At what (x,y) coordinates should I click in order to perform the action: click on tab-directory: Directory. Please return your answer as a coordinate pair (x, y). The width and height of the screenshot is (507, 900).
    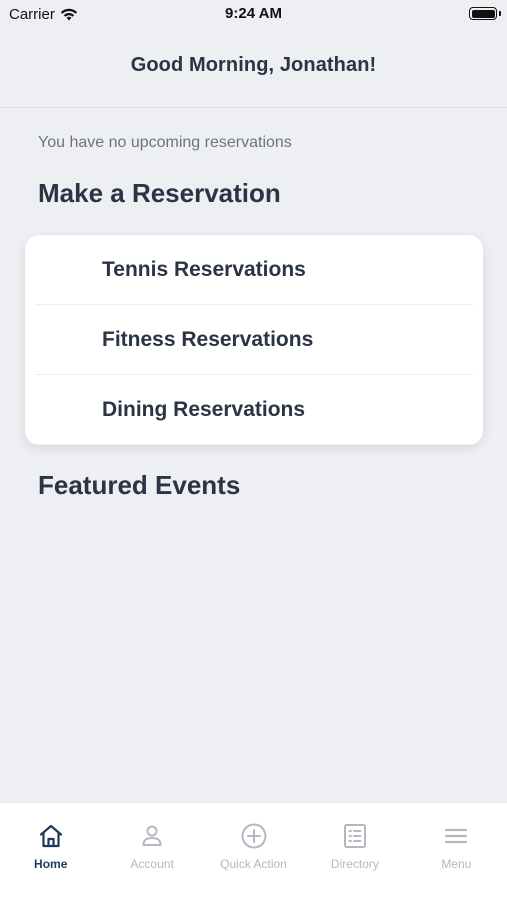
    Looking at the image, I should click on (354, 851).